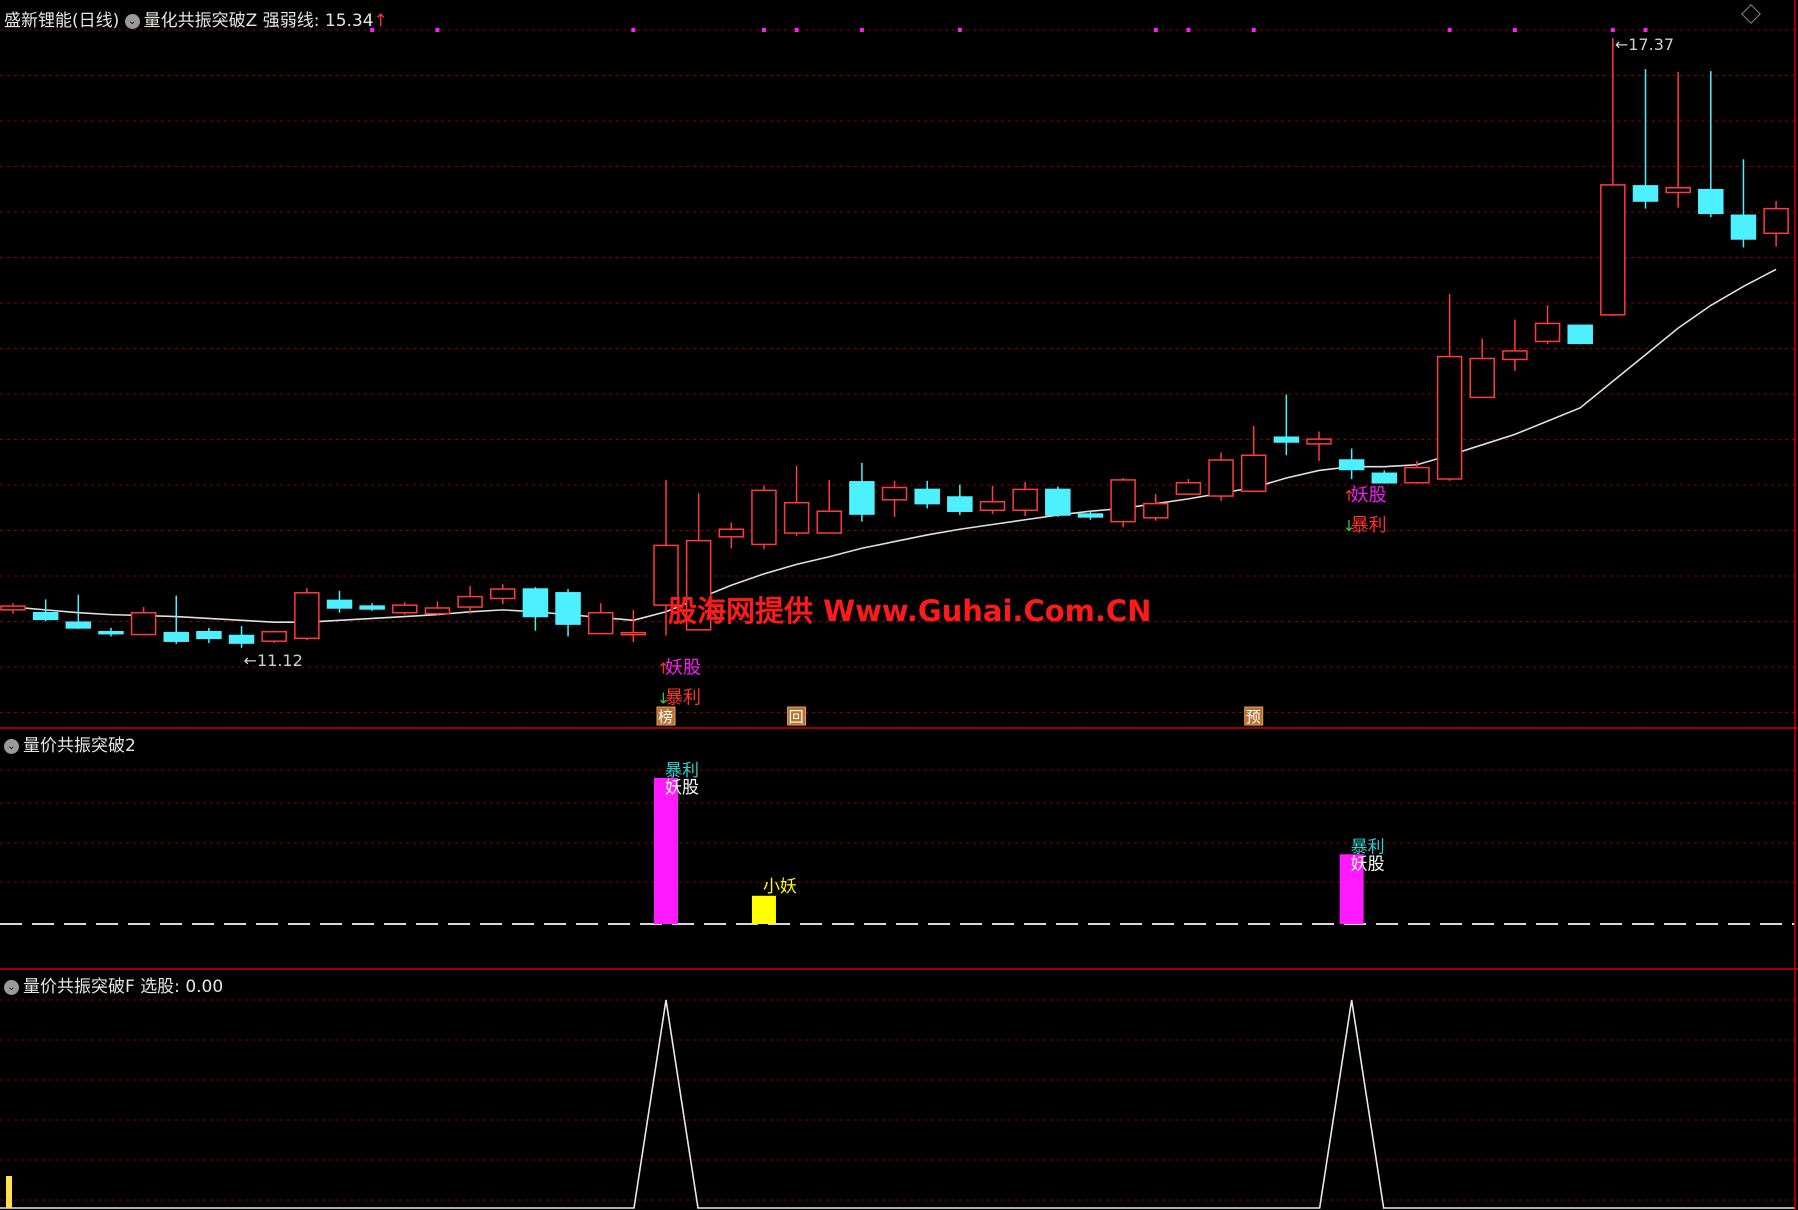 Image resolution: width=1798 pixels, height=1210 pixels. I want to click on indicator-toggle-icon: ⌄, so click(132, 21).